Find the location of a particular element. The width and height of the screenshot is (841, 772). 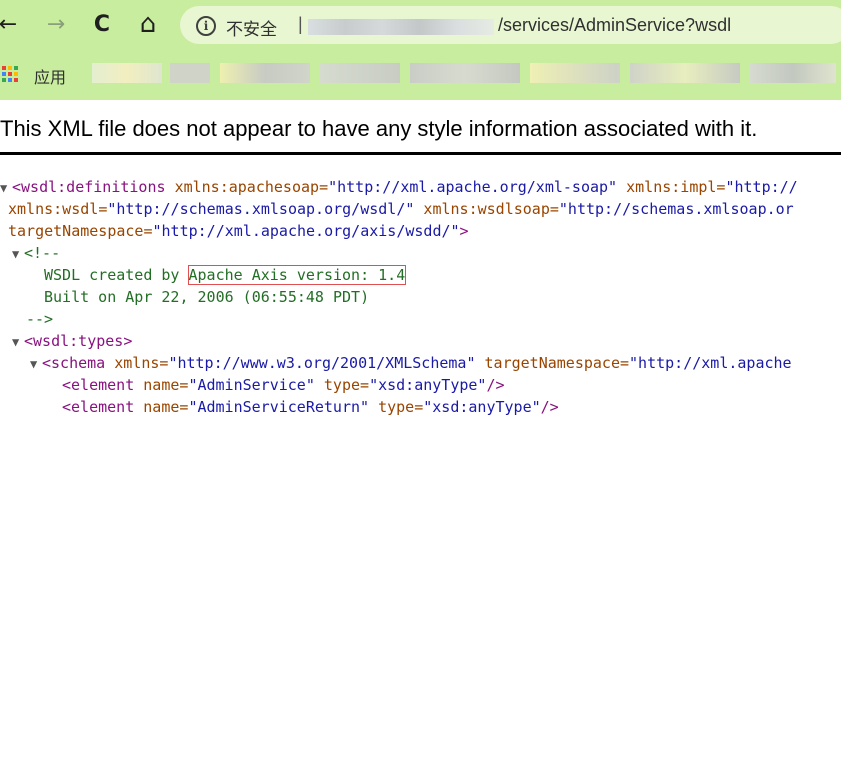

info-icon: i is located at coordinates (206, 26).